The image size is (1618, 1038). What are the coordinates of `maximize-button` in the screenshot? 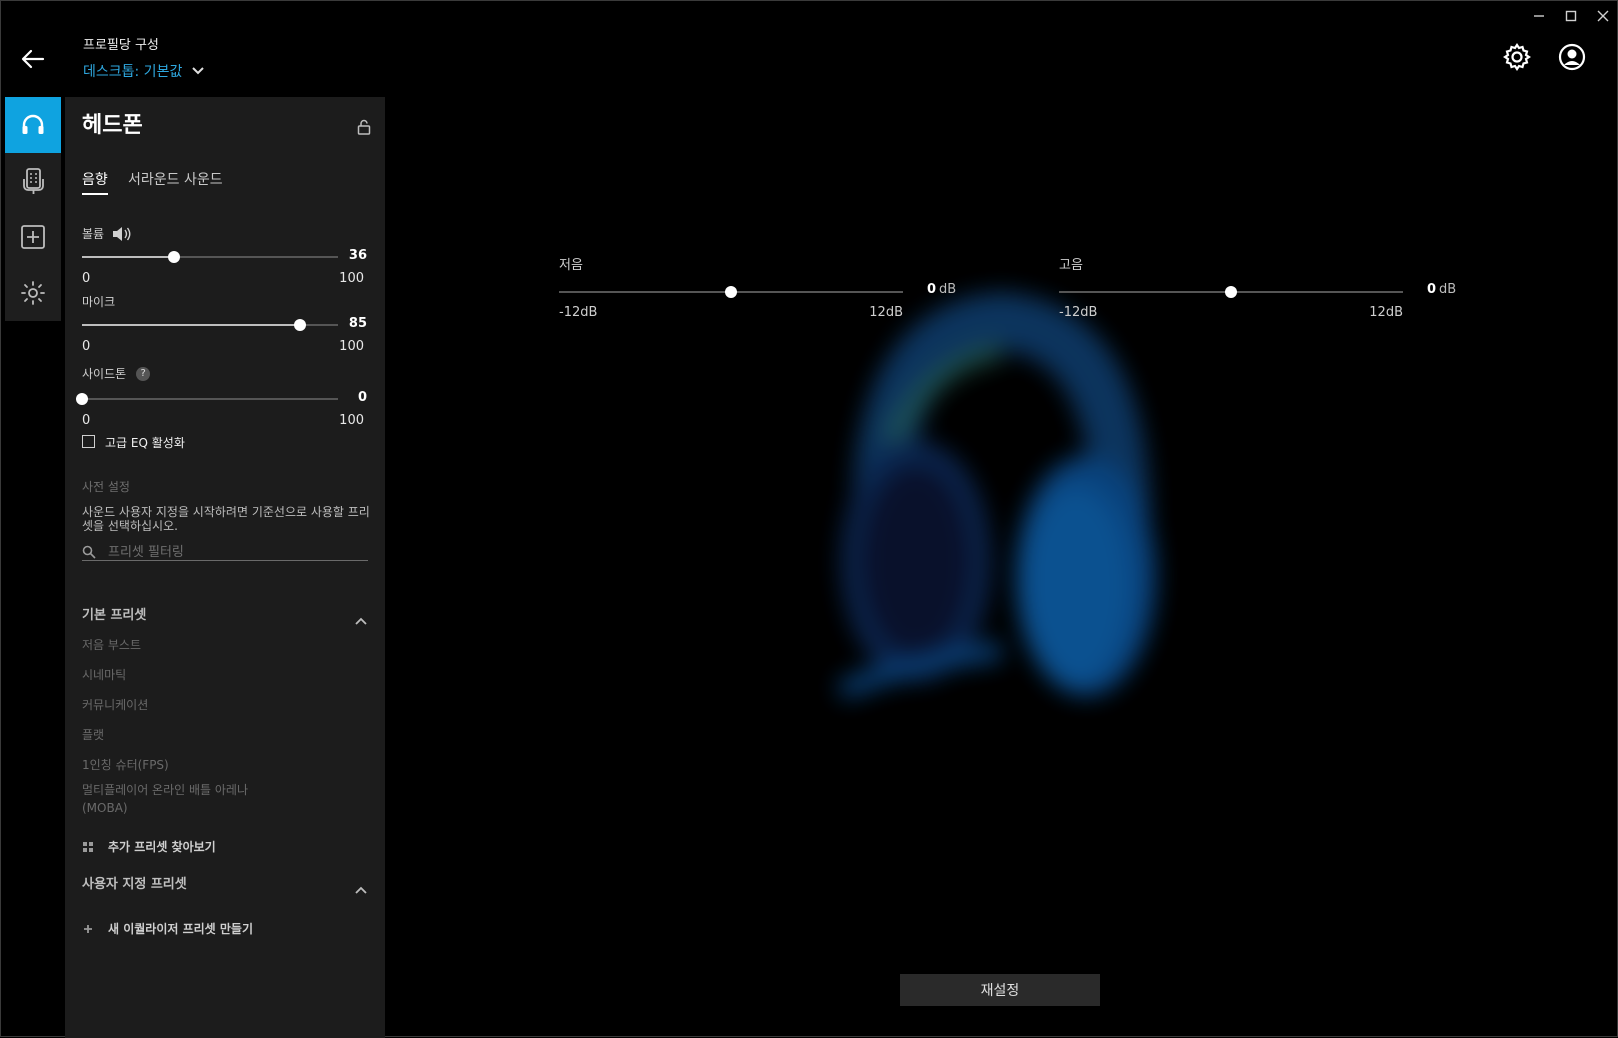 It's located at (1571, 18).